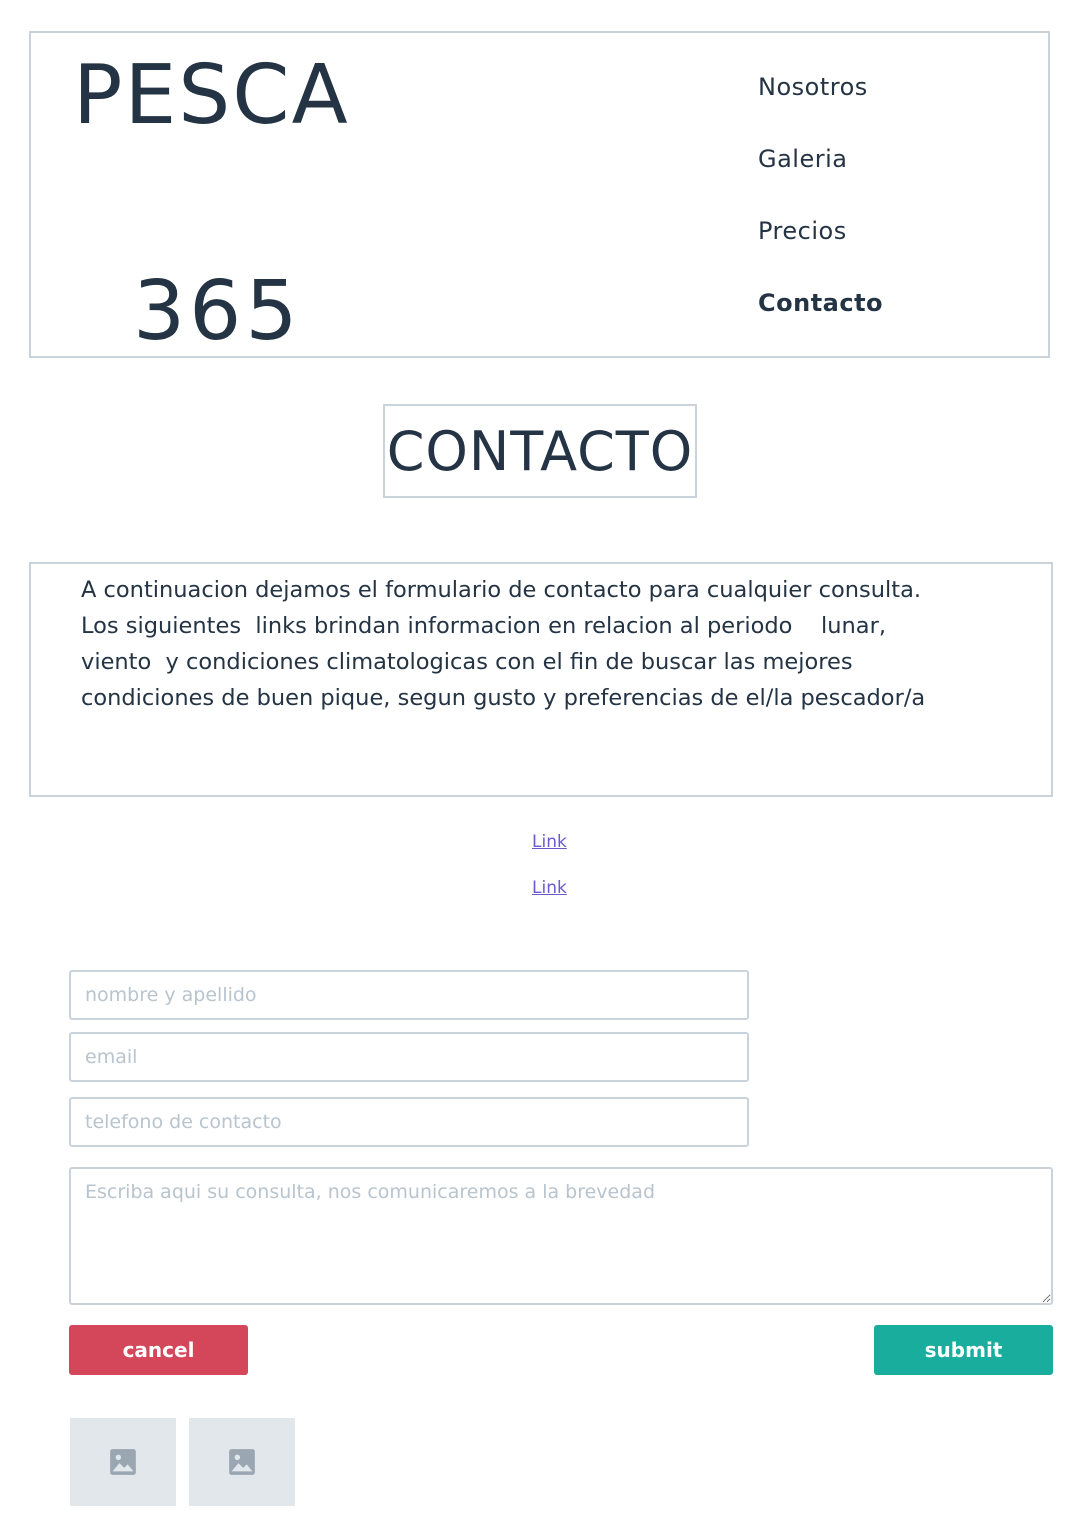 This screenshot has width=1080, height=1528. Describe the element at coordinates (158, 1350) in the screenshot. I see `cancel-button: cancel` at that location.